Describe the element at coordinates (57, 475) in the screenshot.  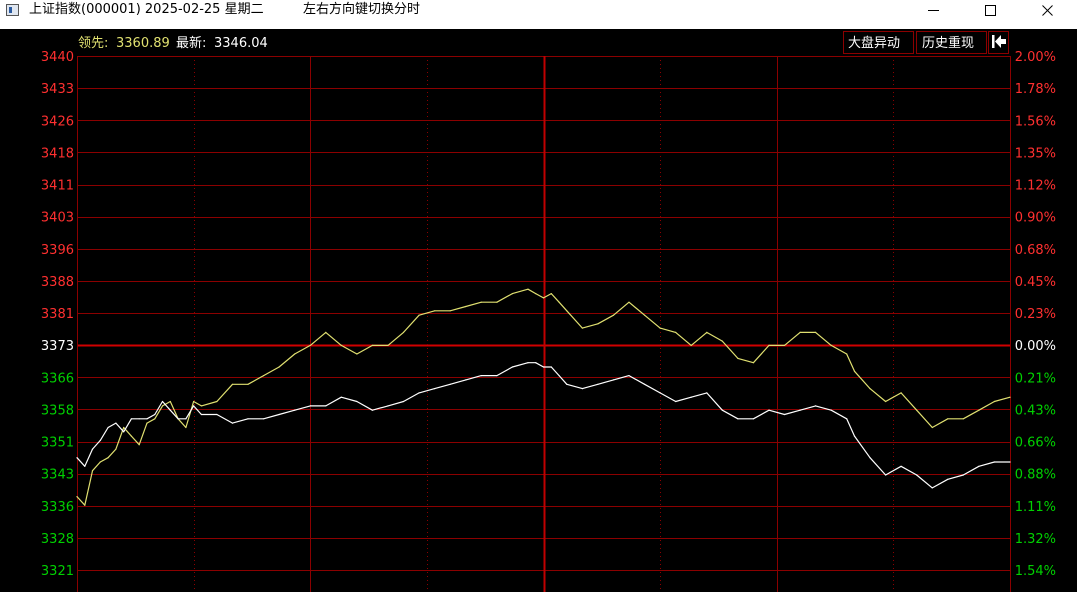
I see `y-tick-label: 3343` at that location.